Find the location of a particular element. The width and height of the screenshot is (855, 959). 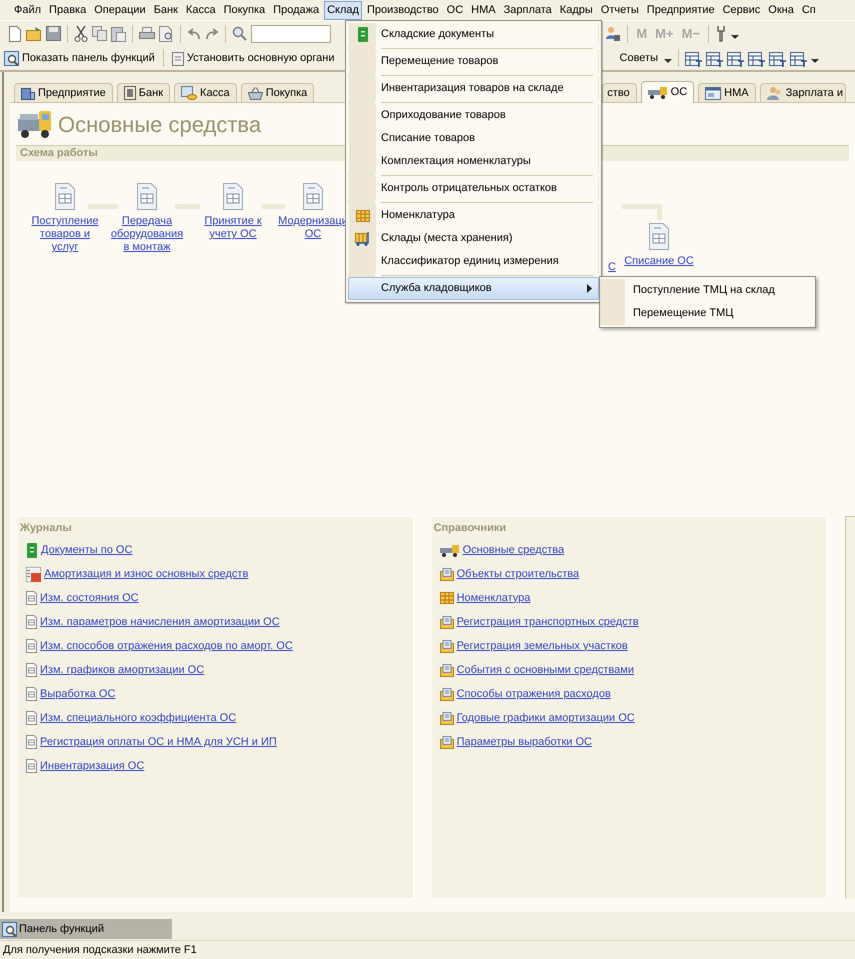

scheme-link: С is located at coordinates (612, 267).